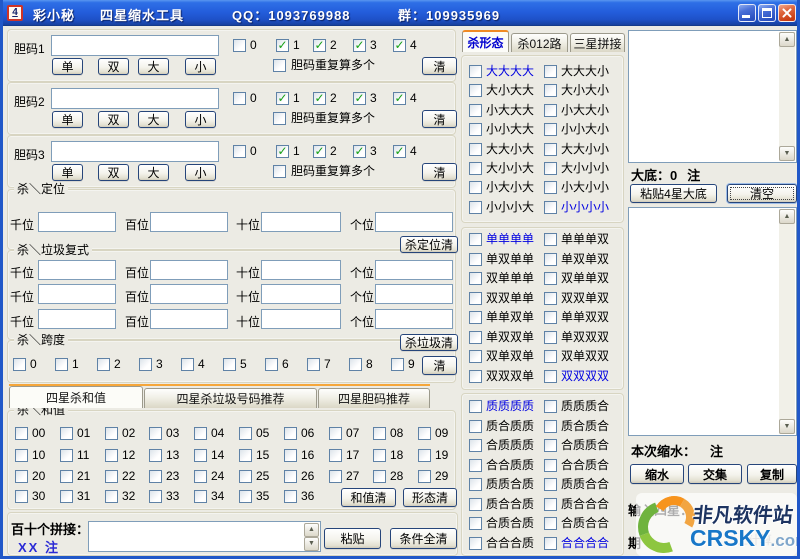 The height and width of the screenshot is (559, 800). What do you see at coordinates (550, 278) in the screenshot?
I see `pattern-双单单双-checkbox` at bounding box center [550, 278].